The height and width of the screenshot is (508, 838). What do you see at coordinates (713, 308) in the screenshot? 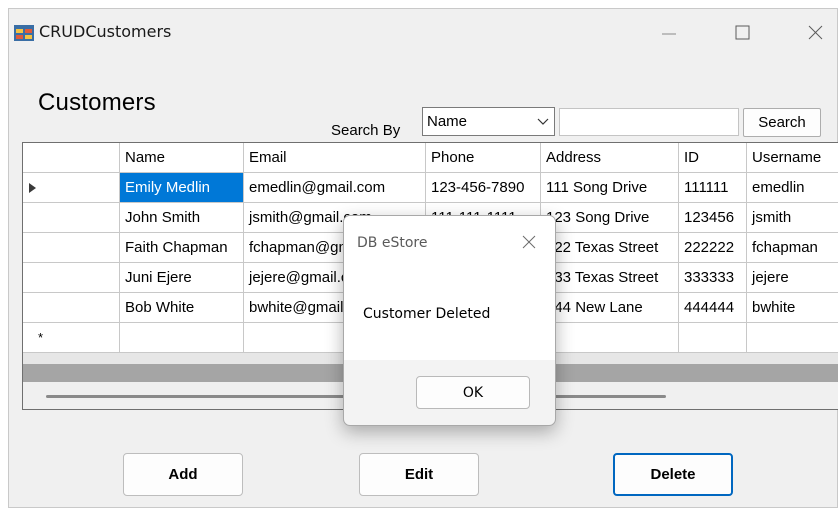
I see `table-cell: 444444` at bounding box center [713, 308].